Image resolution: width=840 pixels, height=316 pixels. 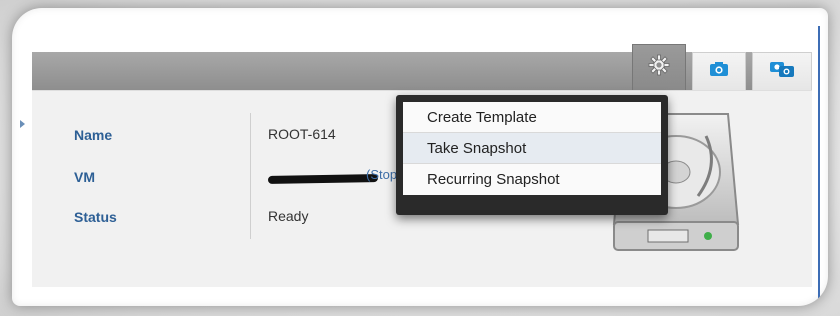 I want to click on column-divider, so click(x=250, y=176).